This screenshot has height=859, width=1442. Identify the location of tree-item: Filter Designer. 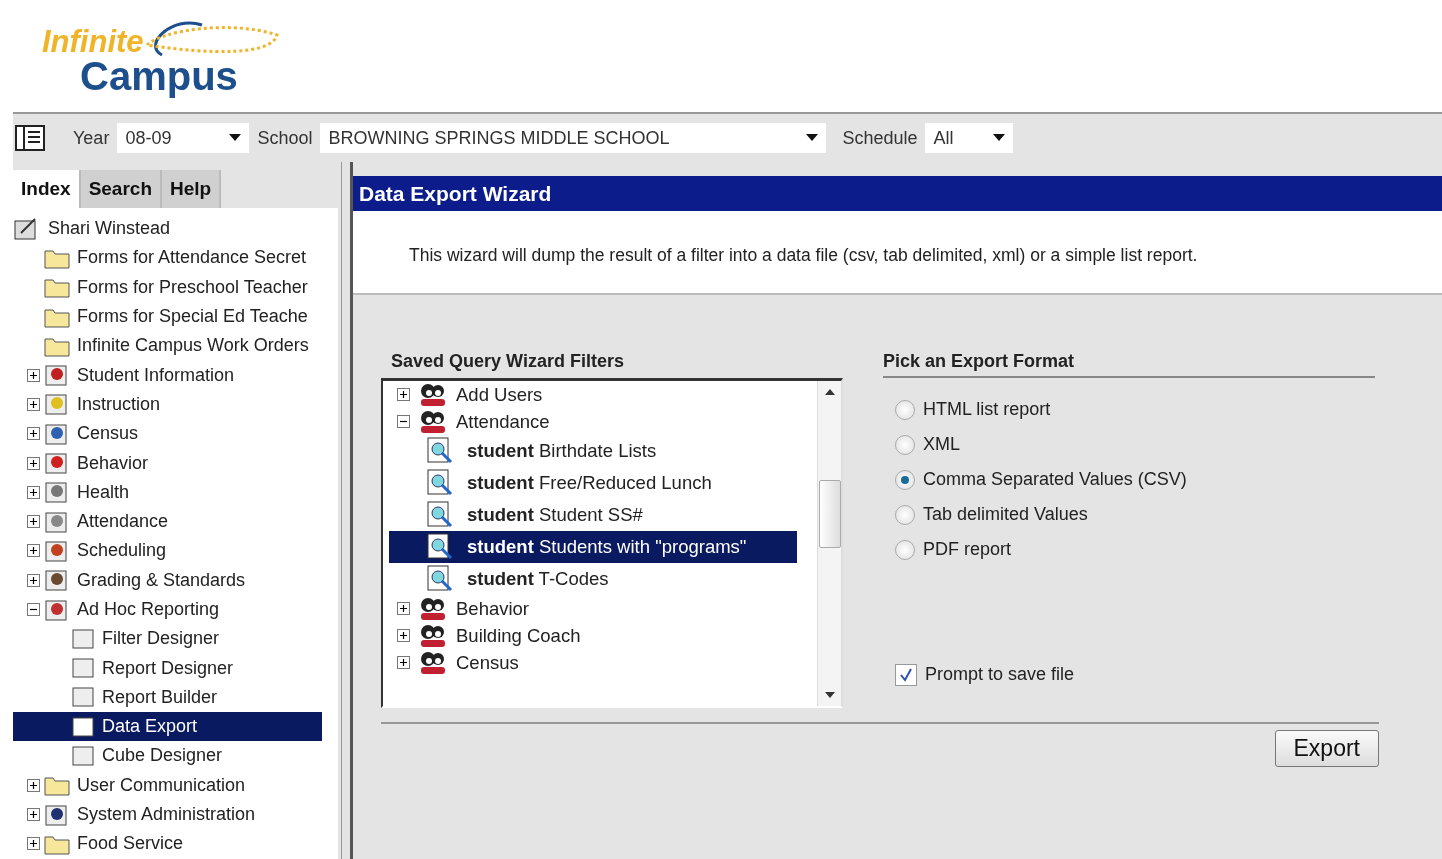
(167, 639).